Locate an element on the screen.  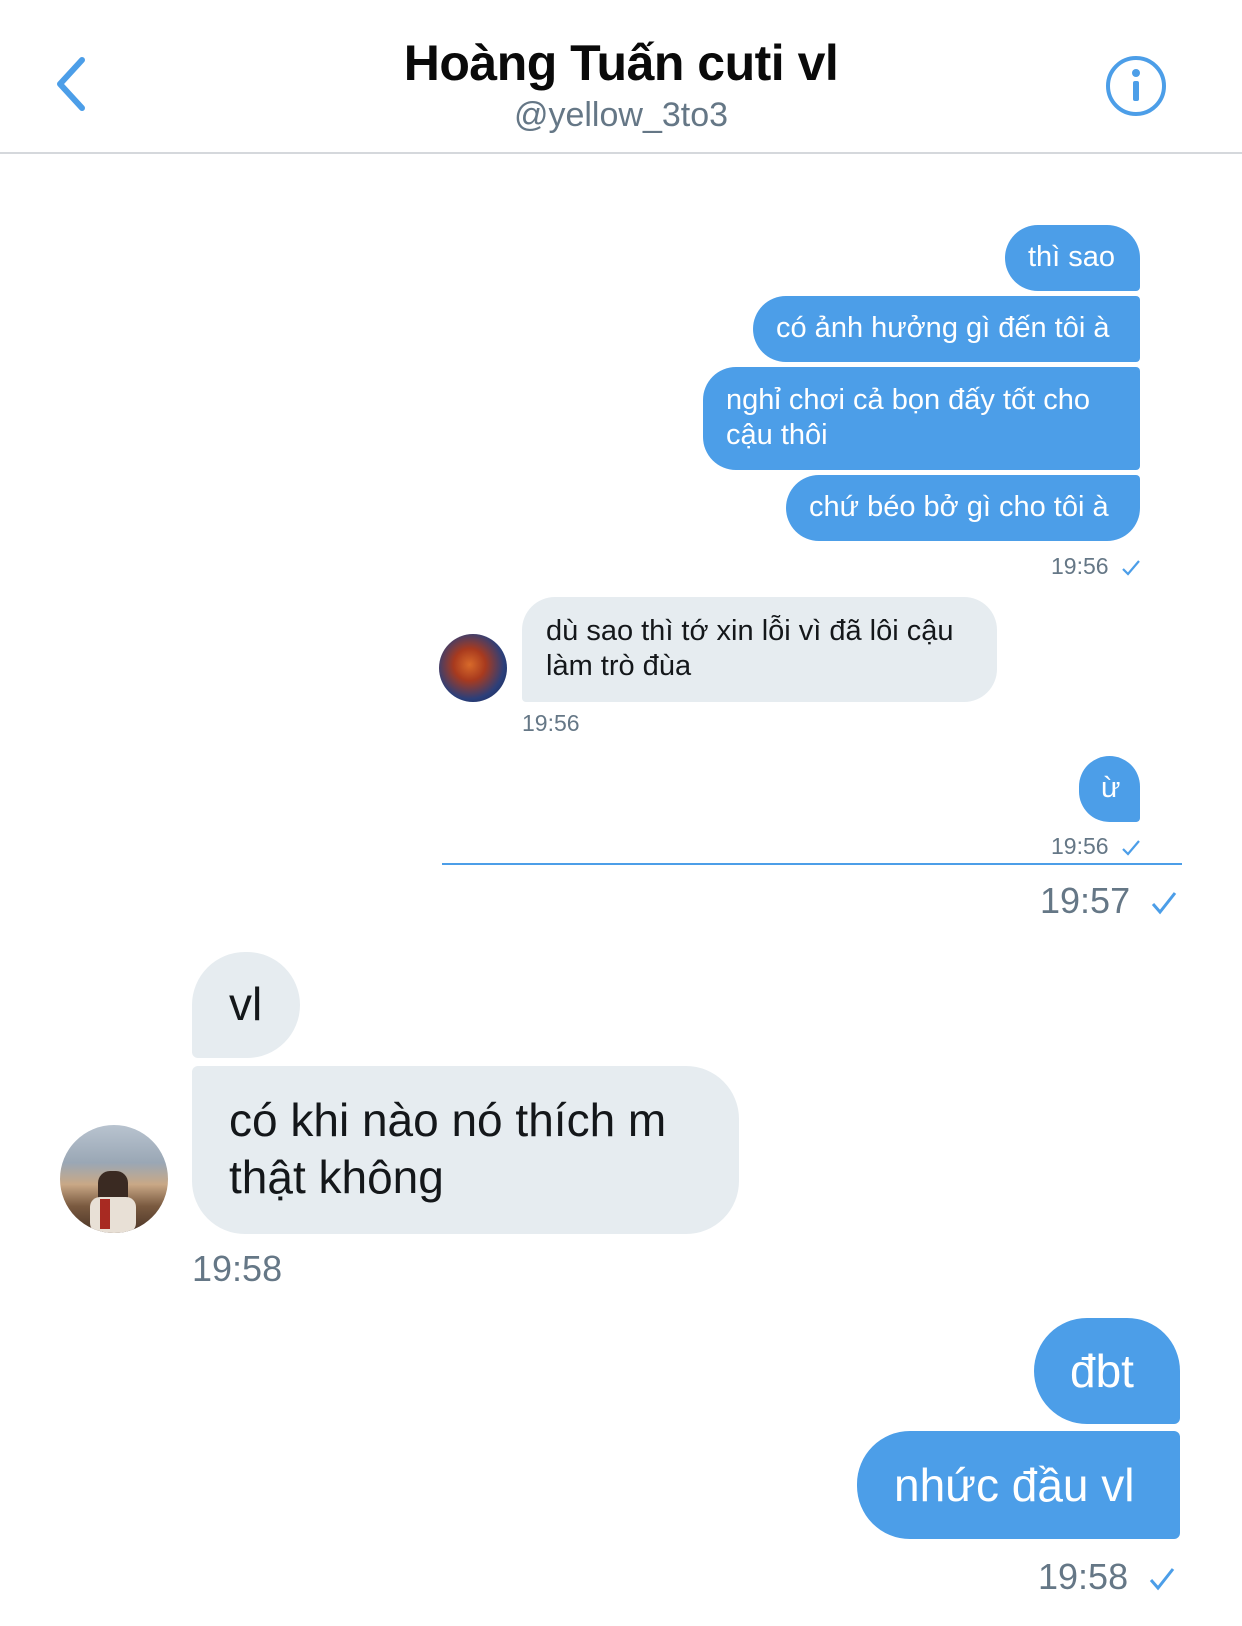
message-timestamp: 19:57 is located at coordinates (1109, 901).